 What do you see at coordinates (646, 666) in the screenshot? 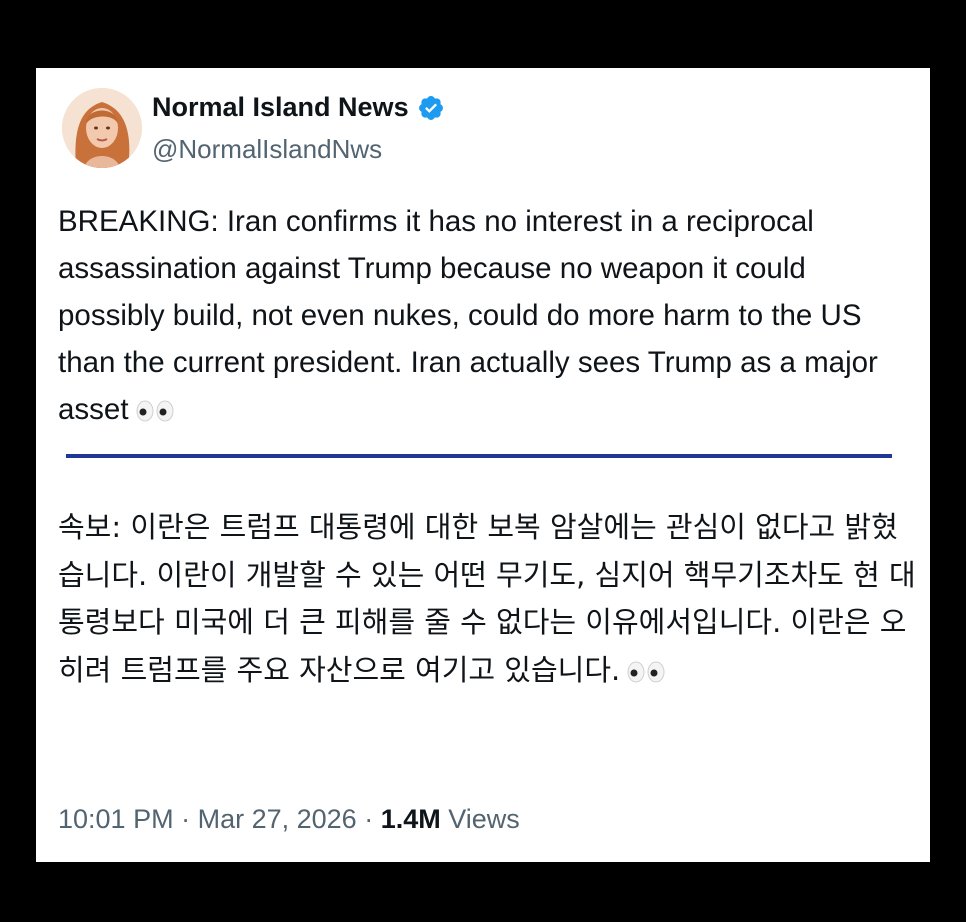
I see `eyes-icon-korean` at bounding box center [646, 666].